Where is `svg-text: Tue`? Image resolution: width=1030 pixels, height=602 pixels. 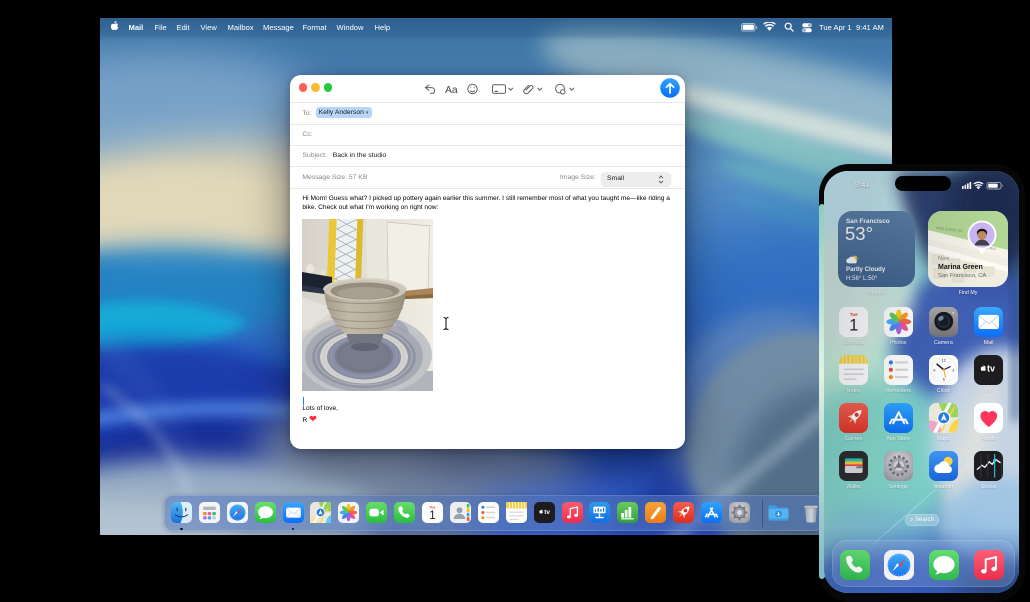
svg-text: Tue is located at coordinates (433, 507).